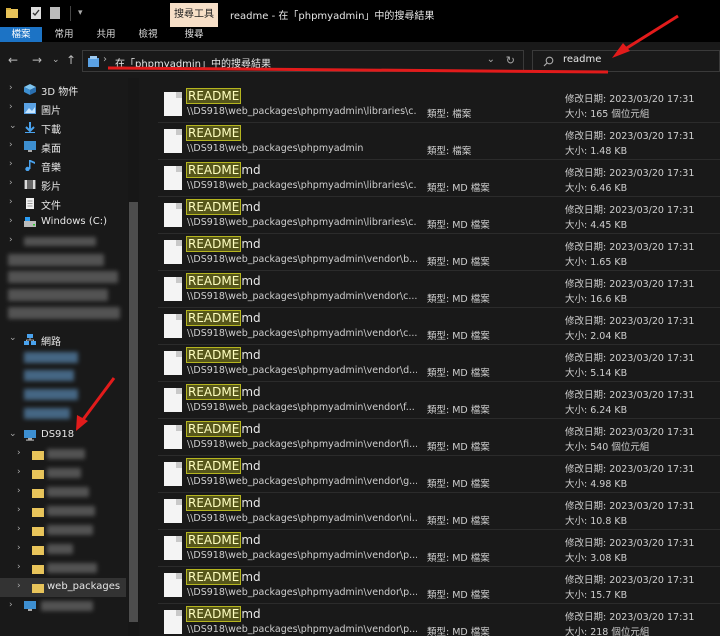 The height and width of the screenshot is (636, 720). I want to click on annotation-underline, so click(358, 70).